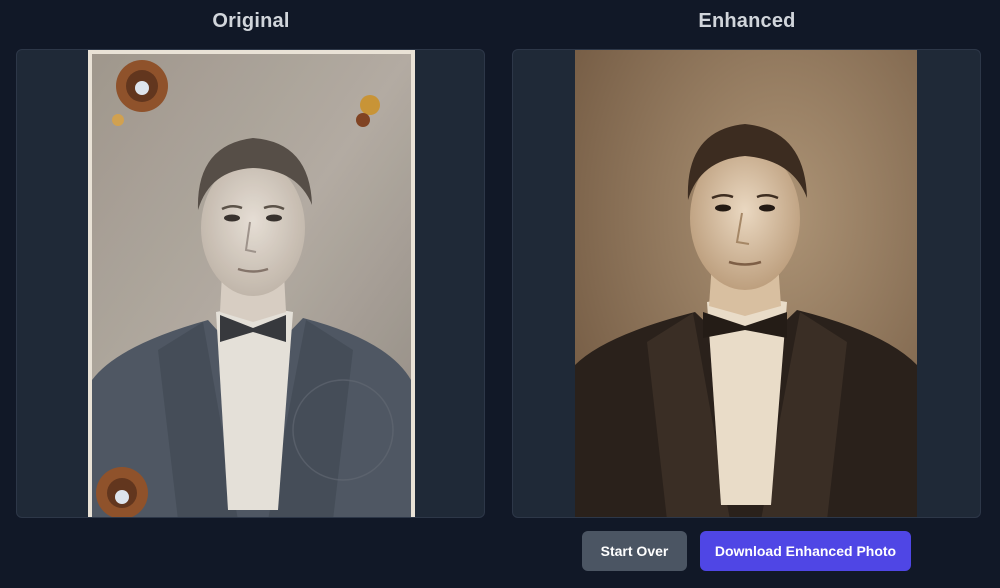  I want to click on original-column-title: Original, so click(251, 21).